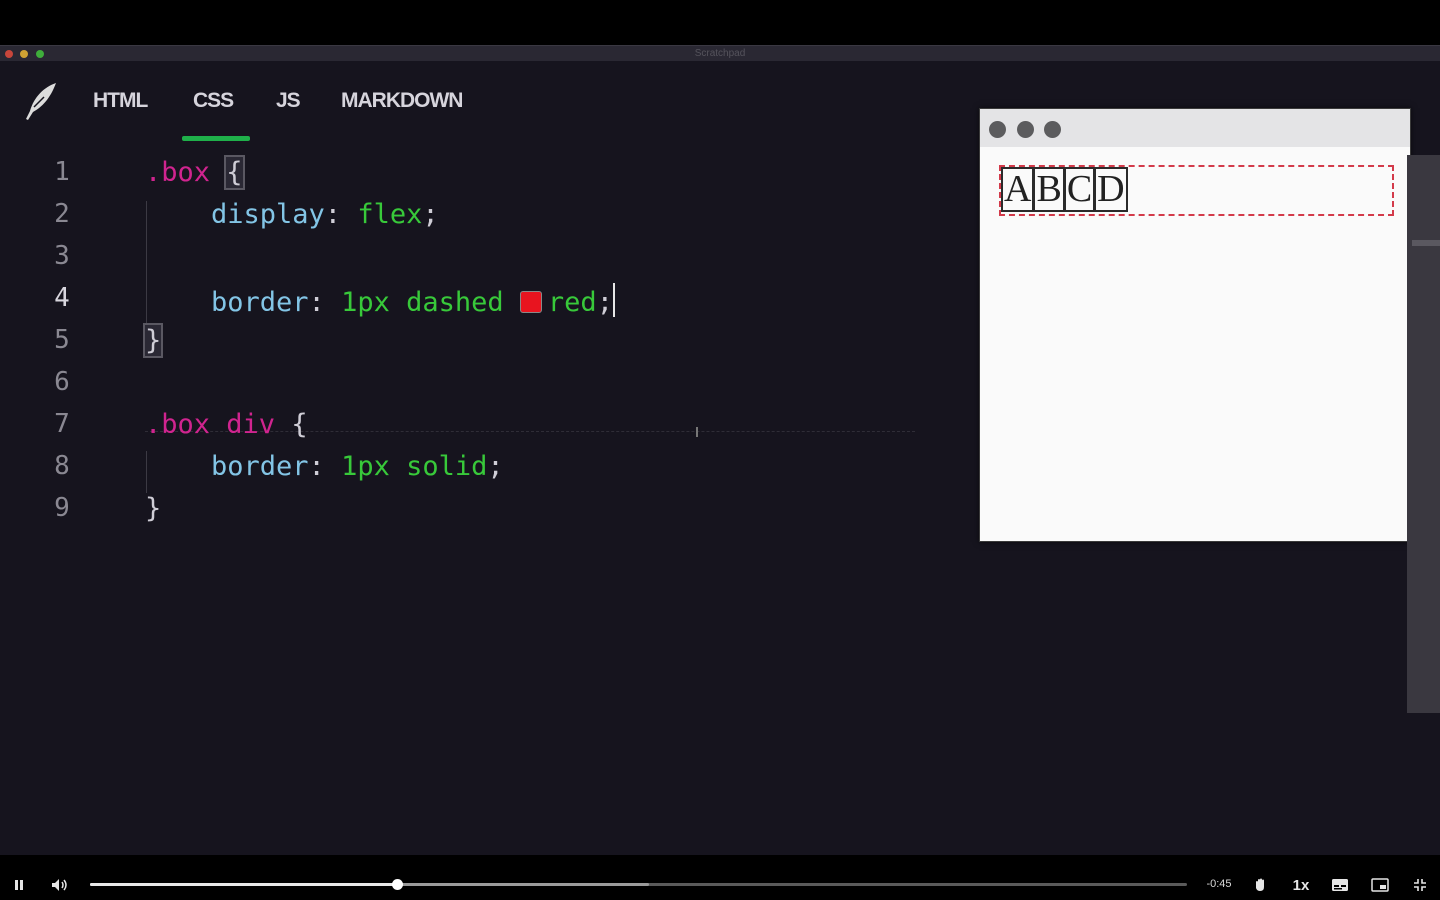 The image size is (1440, 900). I want to click on video-controls: -0:45 1x, so click(720, 885).